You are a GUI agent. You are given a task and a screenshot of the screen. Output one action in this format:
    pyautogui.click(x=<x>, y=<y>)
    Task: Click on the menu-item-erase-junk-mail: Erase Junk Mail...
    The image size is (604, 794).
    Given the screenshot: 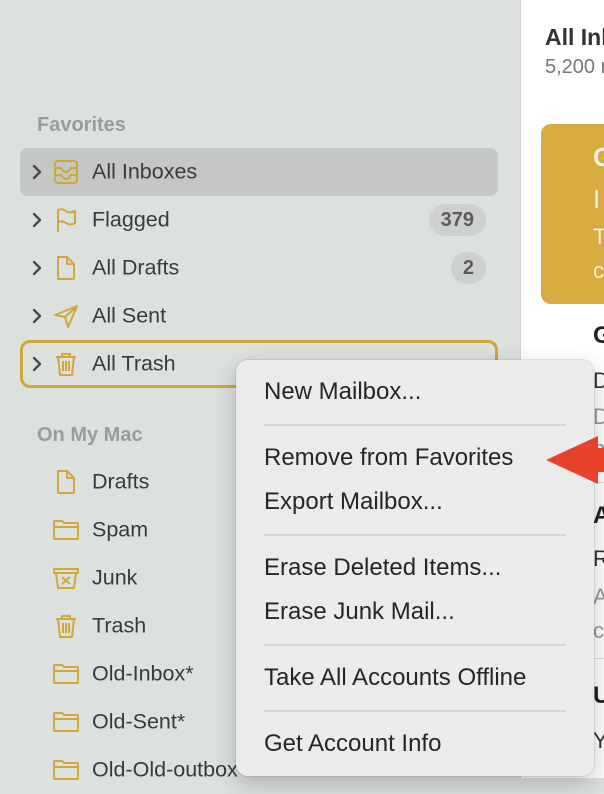 What is the action you would take?
    pyautogui.click(x=359, y=612)
    